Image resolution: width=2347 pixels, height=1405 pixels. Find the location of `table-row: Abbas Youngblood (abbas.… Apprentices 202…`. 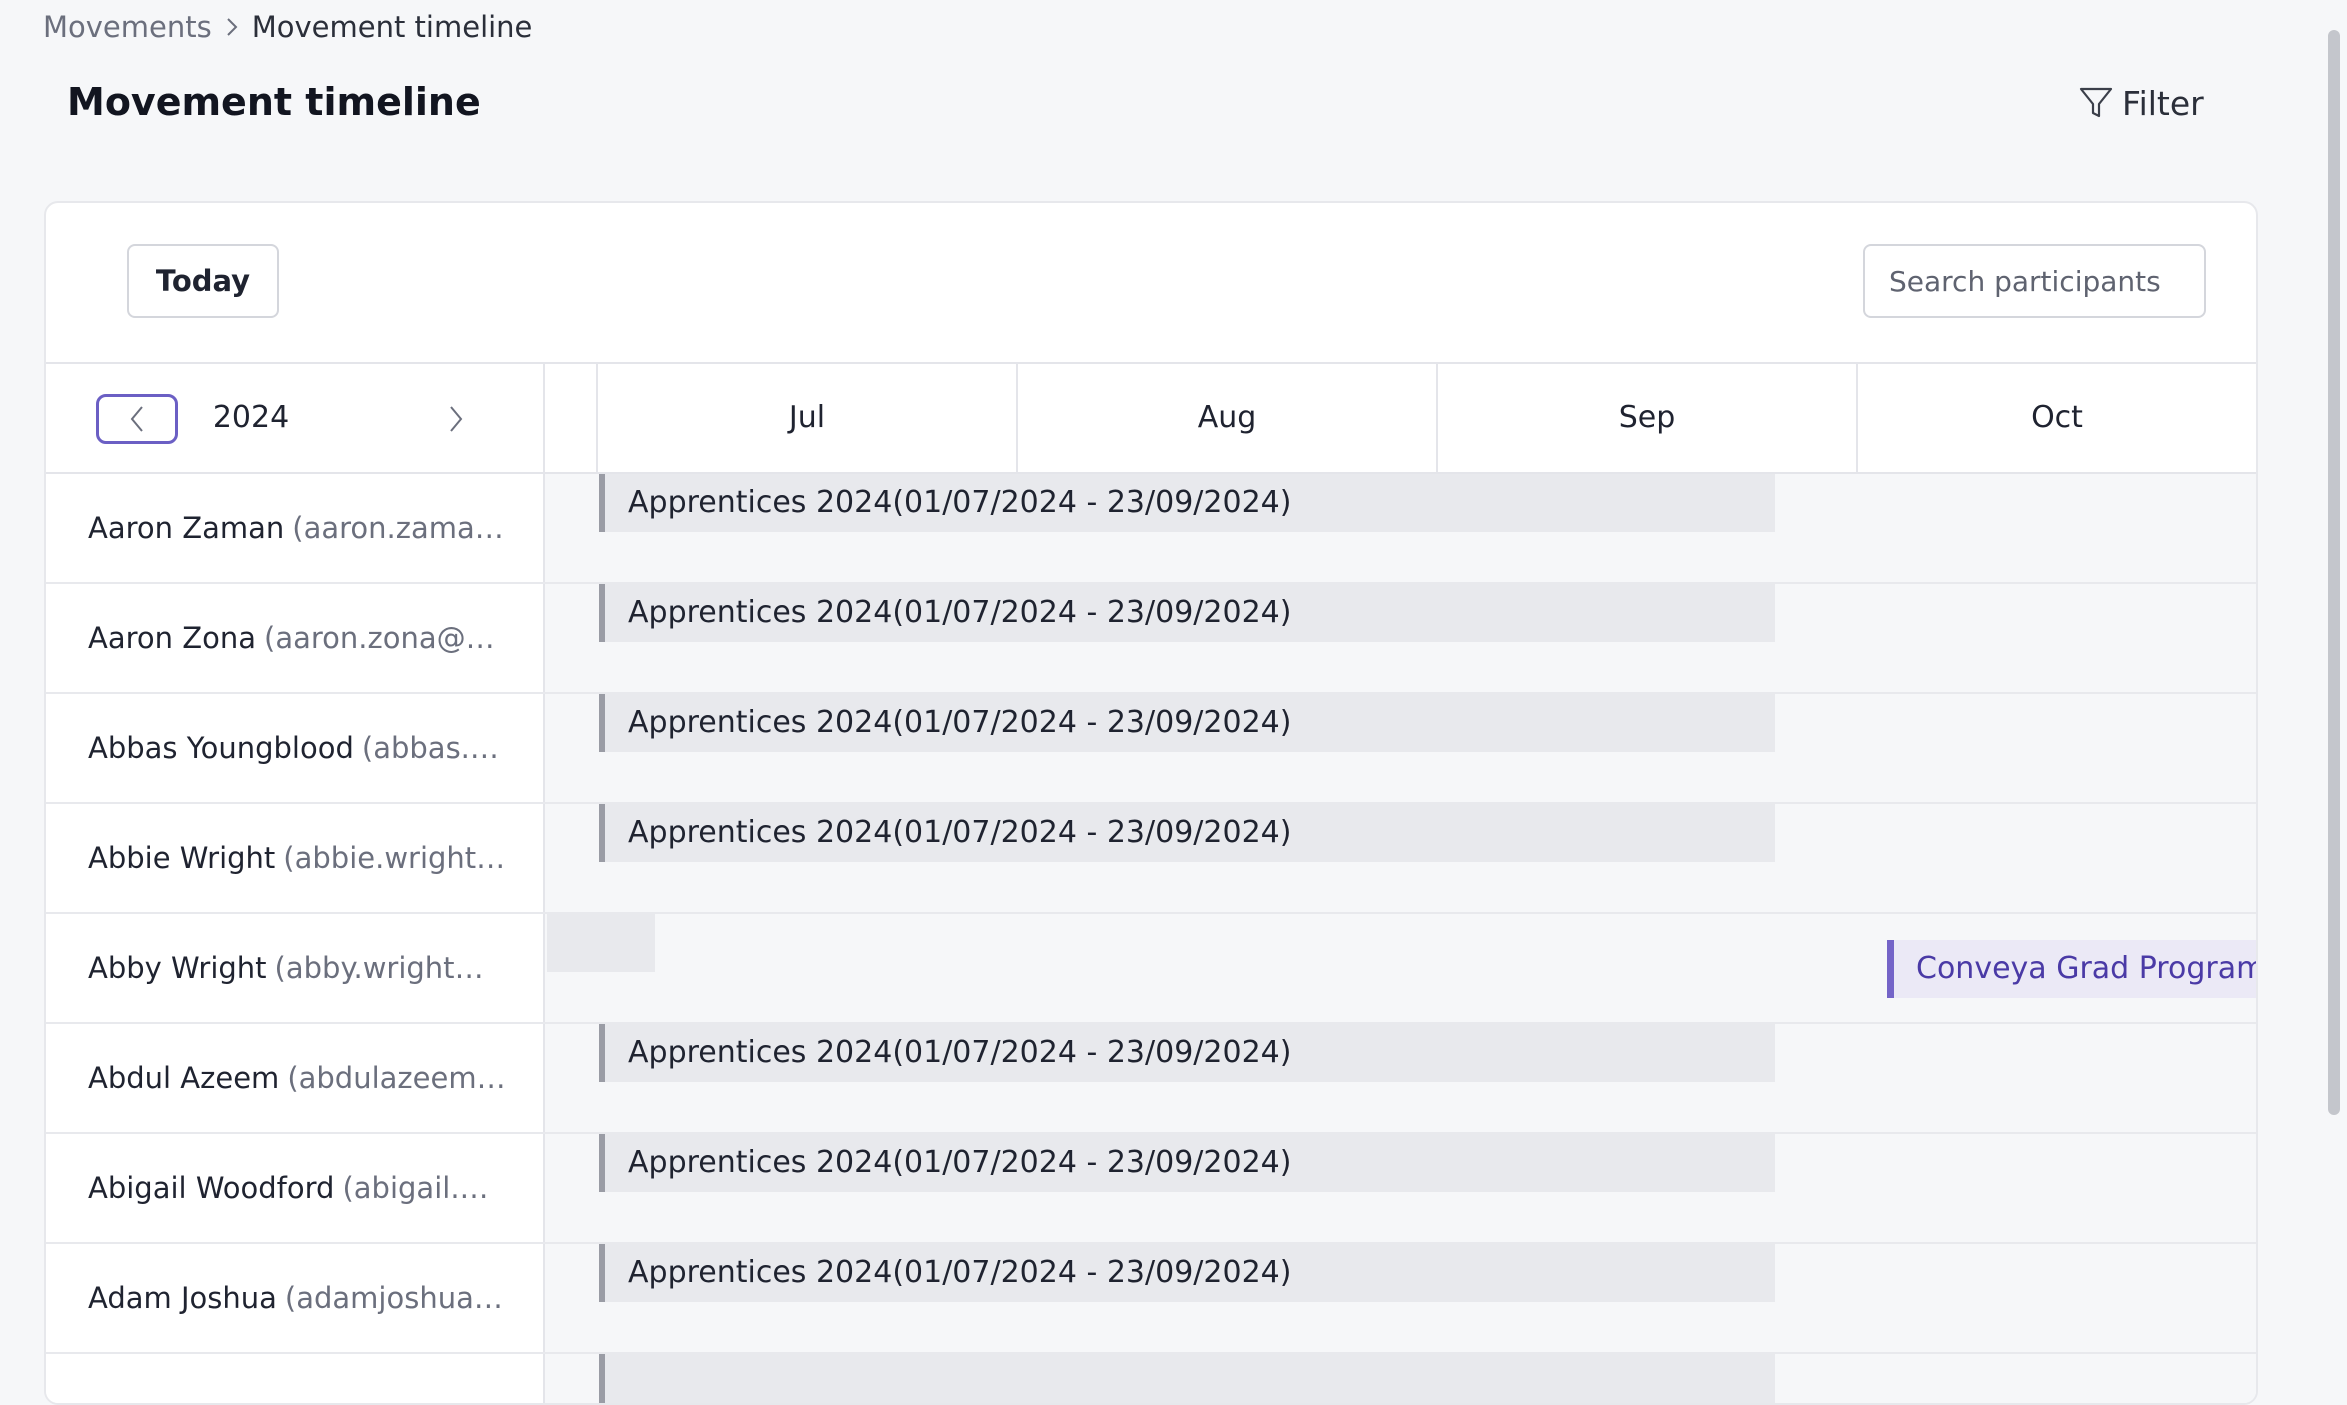

table-row: Abbas Youngblood (abbas.… Apprentices 202… is located at coordinates (1151, 749).